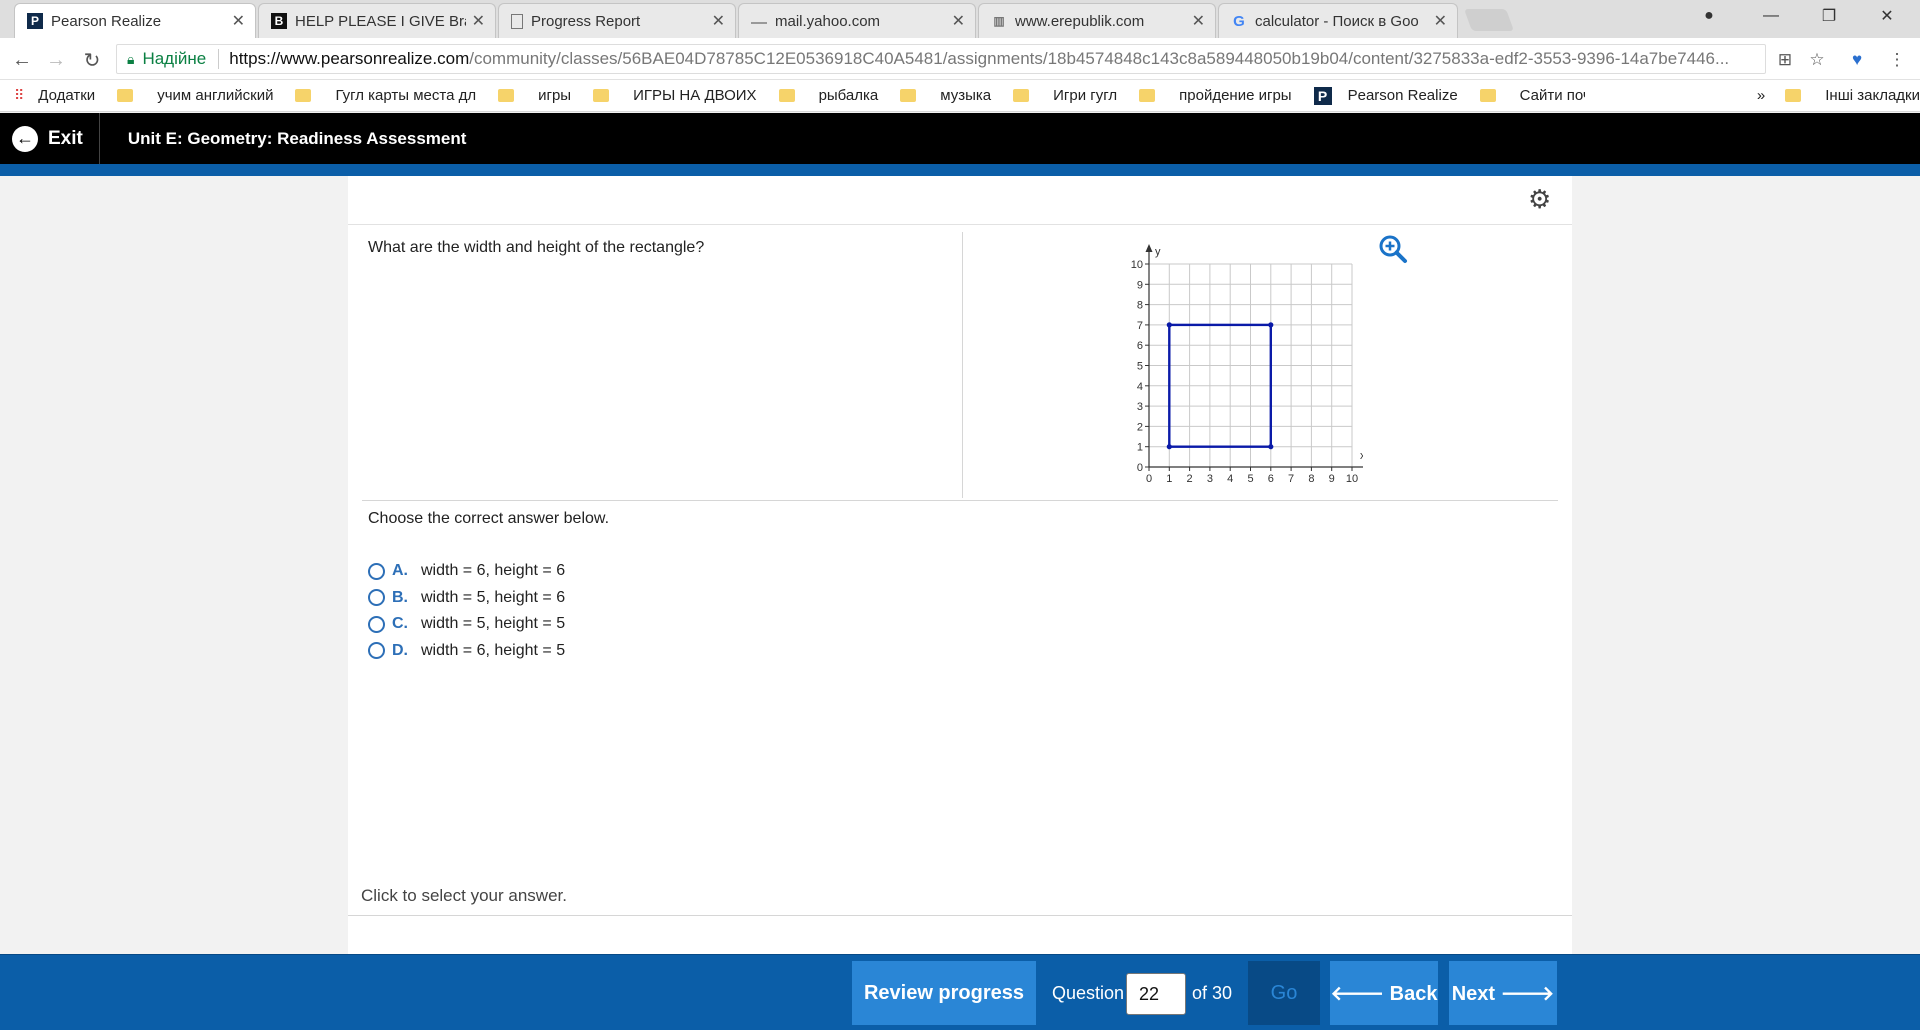  Describe the element at coordinates (106, 21) in the screenshot. I see `tab-title: Pearson Realize` at that location.